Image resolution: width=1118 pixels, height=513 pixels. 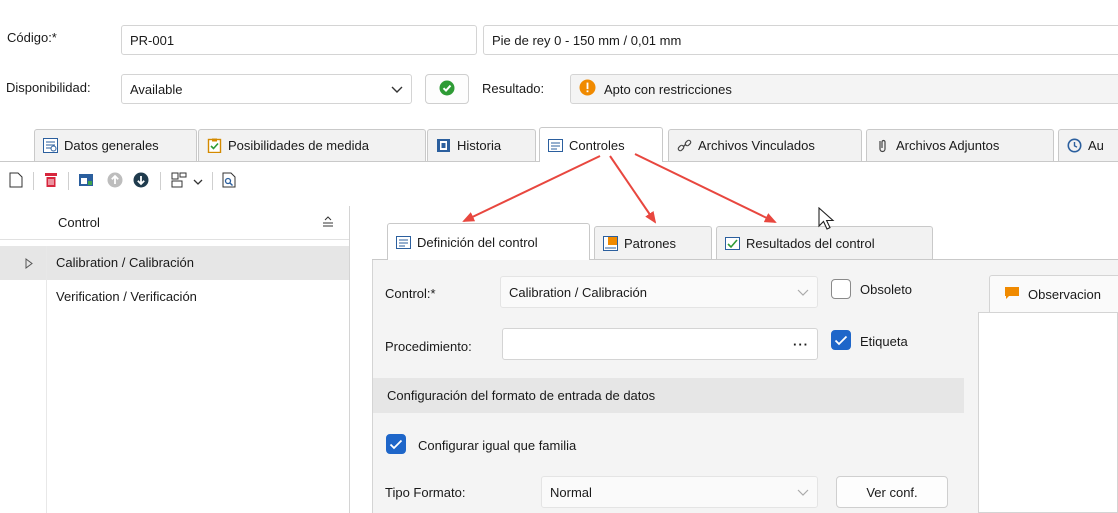 I want to click on window-icon, so click(x=86, y=181).